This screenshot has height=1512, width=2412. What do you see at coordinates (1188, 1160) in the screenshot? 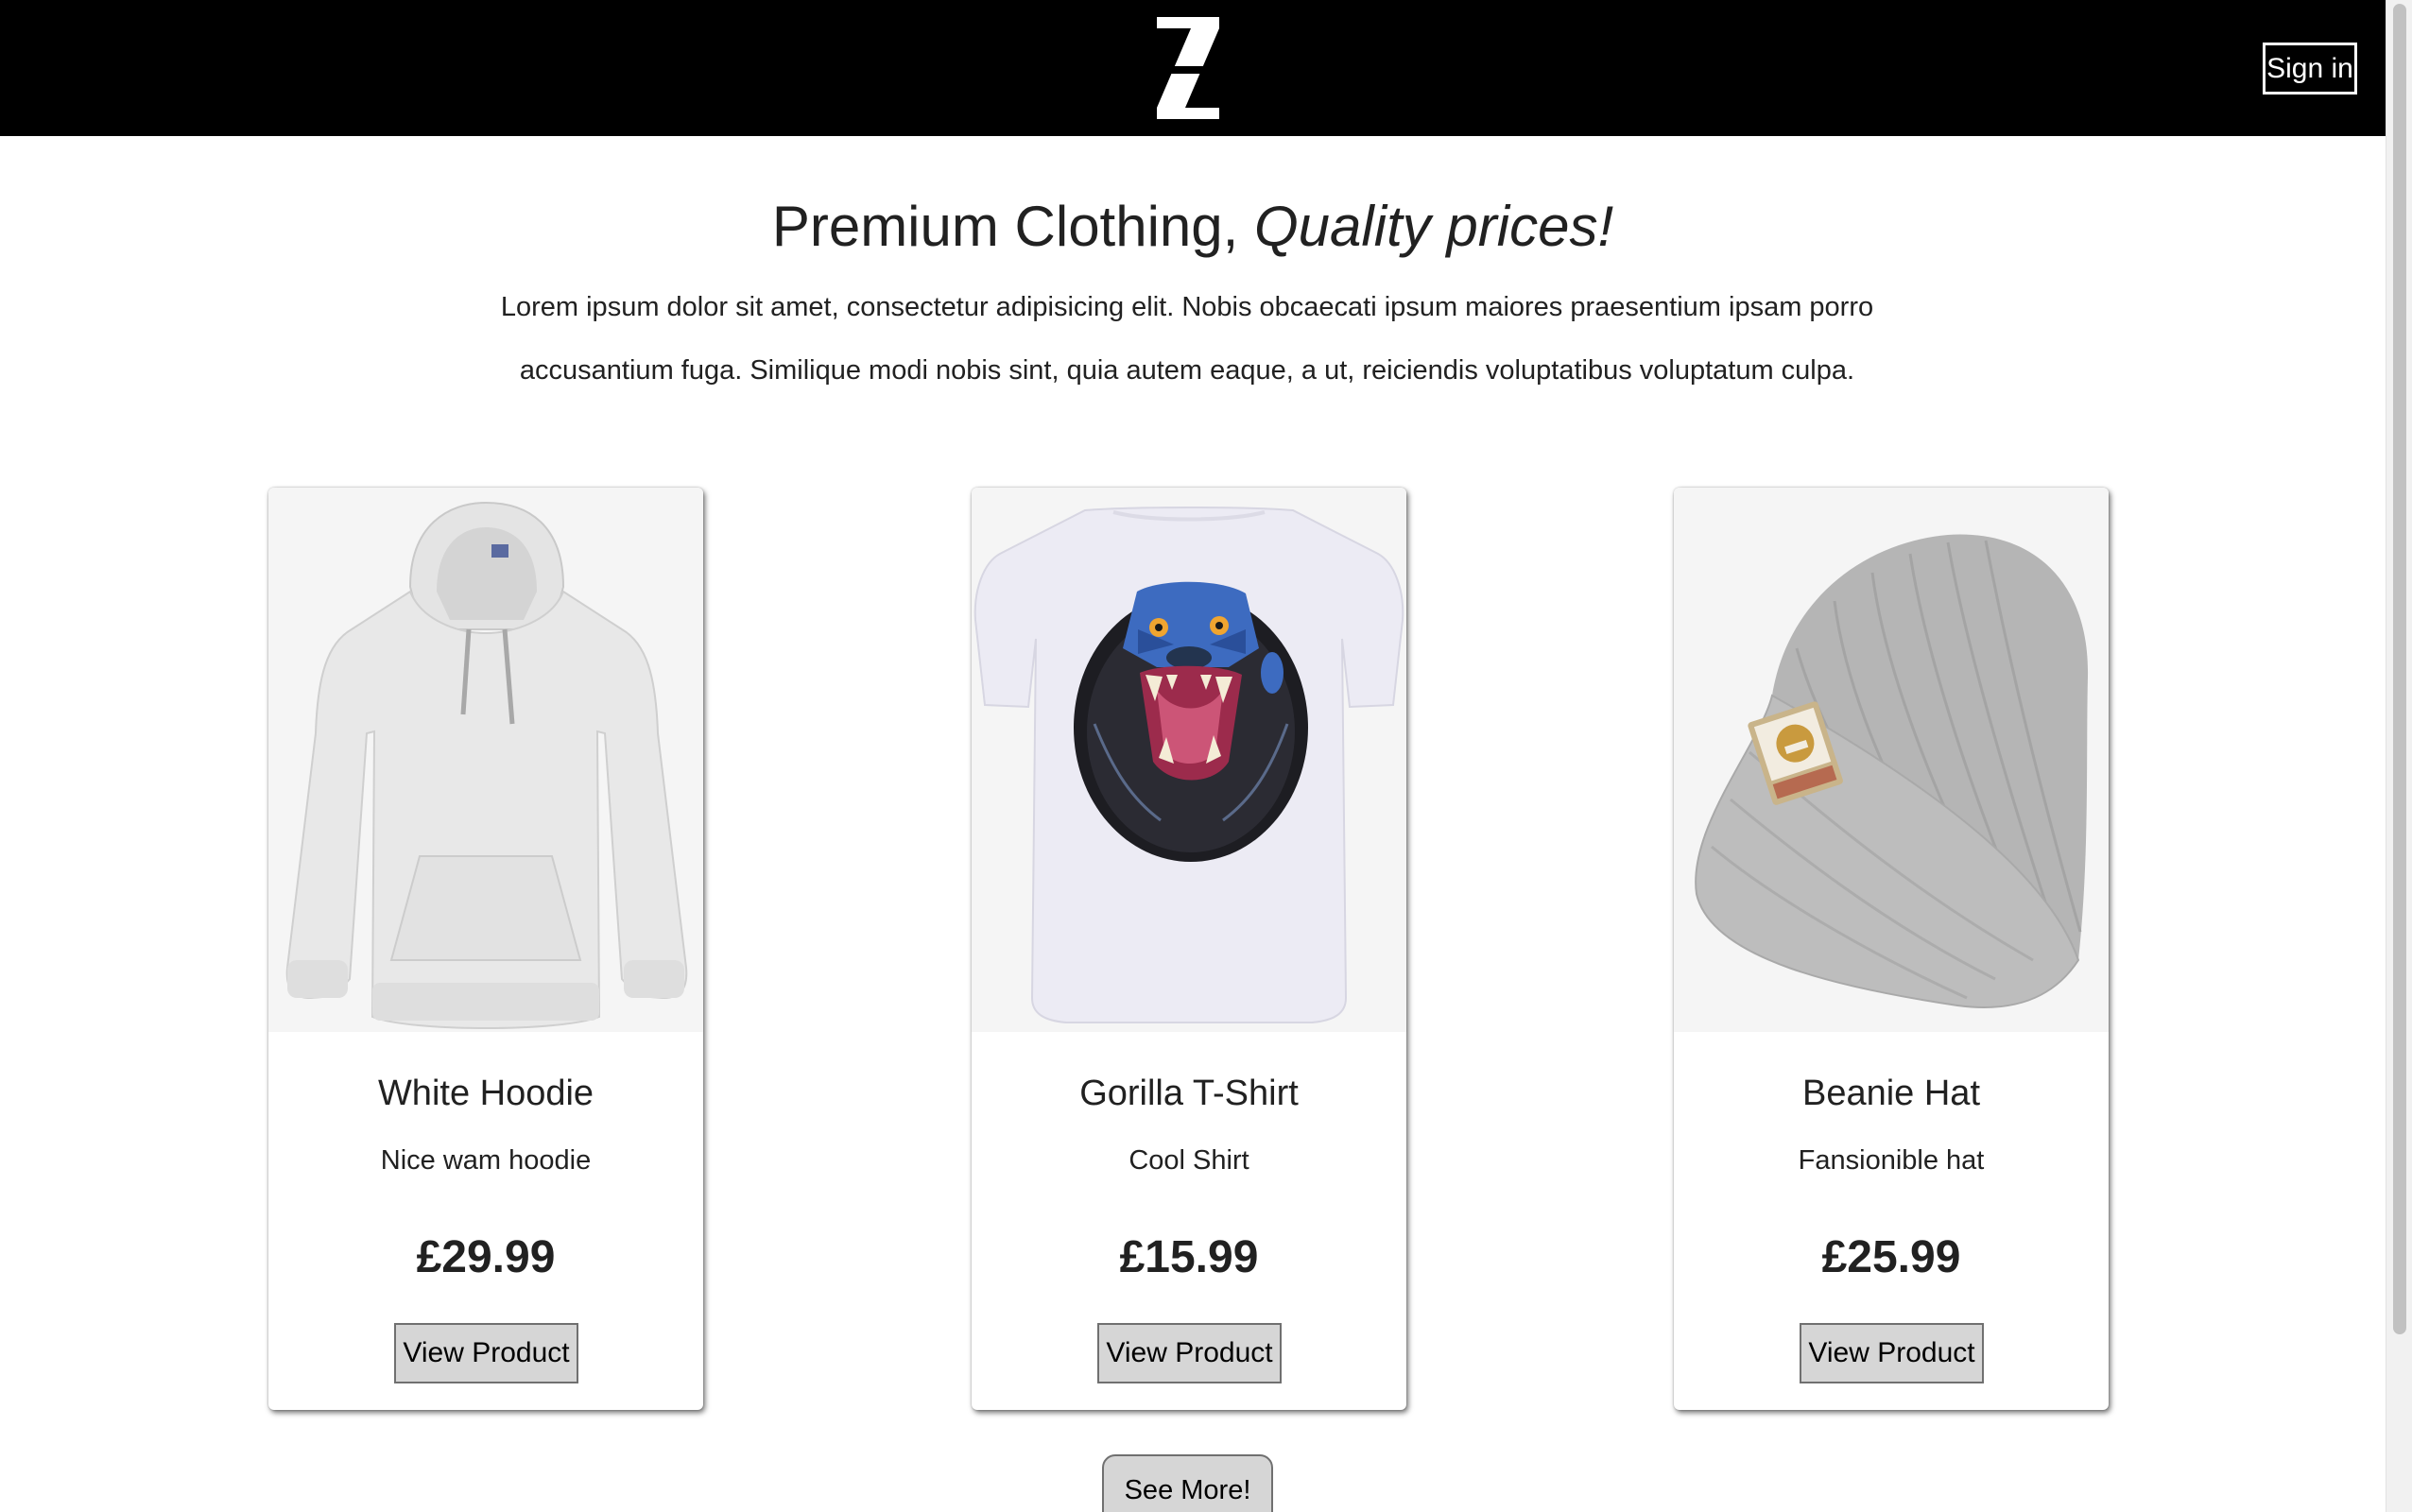
I see `product-description: Cool Shirt` at bounding box center [1188, 1160].